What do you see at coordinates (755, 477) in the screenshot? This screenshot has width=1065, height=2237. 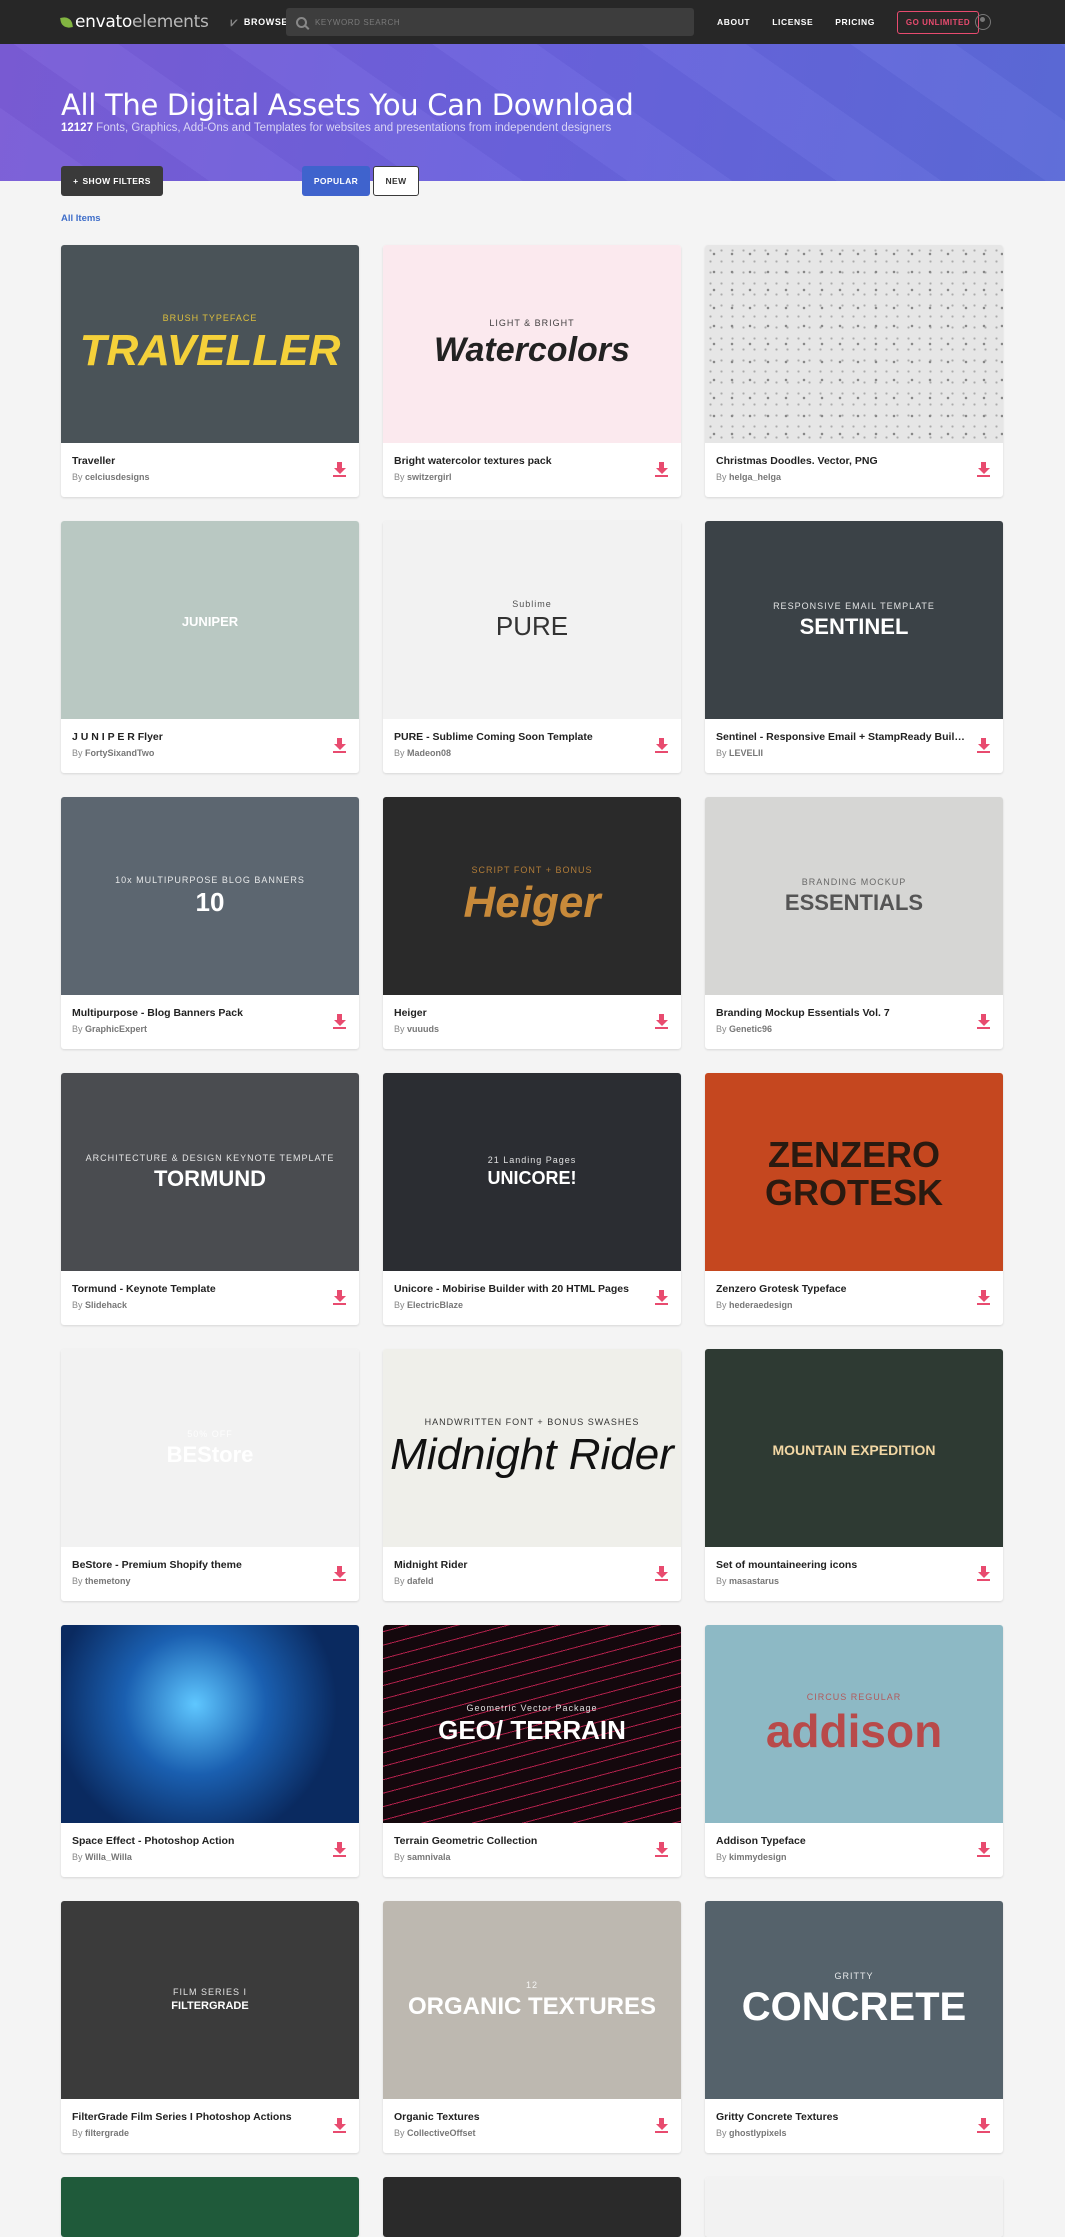 I see `item-author: helga_helga` at bounding box center [755, 477].